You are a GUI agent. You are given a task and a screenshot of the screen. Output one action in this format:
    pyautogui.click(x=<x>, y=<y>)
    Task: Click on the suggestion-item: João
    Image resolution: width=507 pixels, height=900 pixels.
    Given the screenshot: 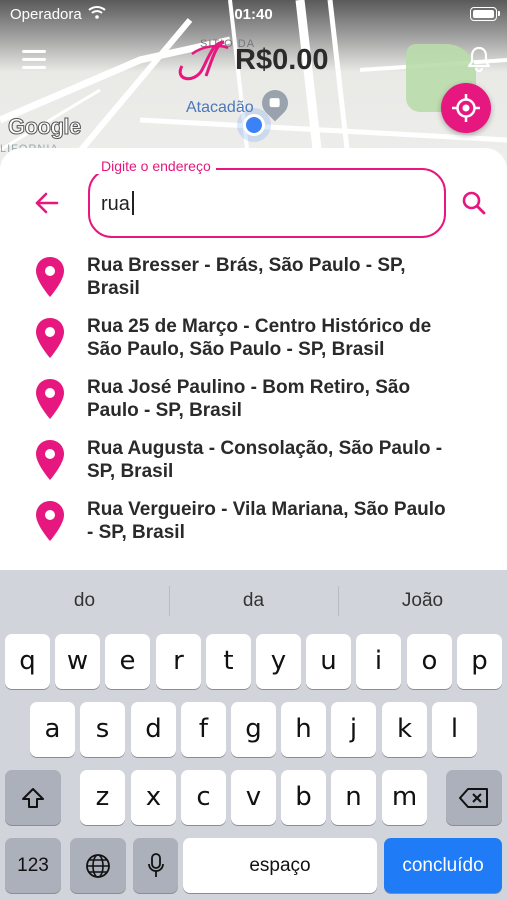 What is the action you would take?
    pyautogui.click(x=422, y=601)
    